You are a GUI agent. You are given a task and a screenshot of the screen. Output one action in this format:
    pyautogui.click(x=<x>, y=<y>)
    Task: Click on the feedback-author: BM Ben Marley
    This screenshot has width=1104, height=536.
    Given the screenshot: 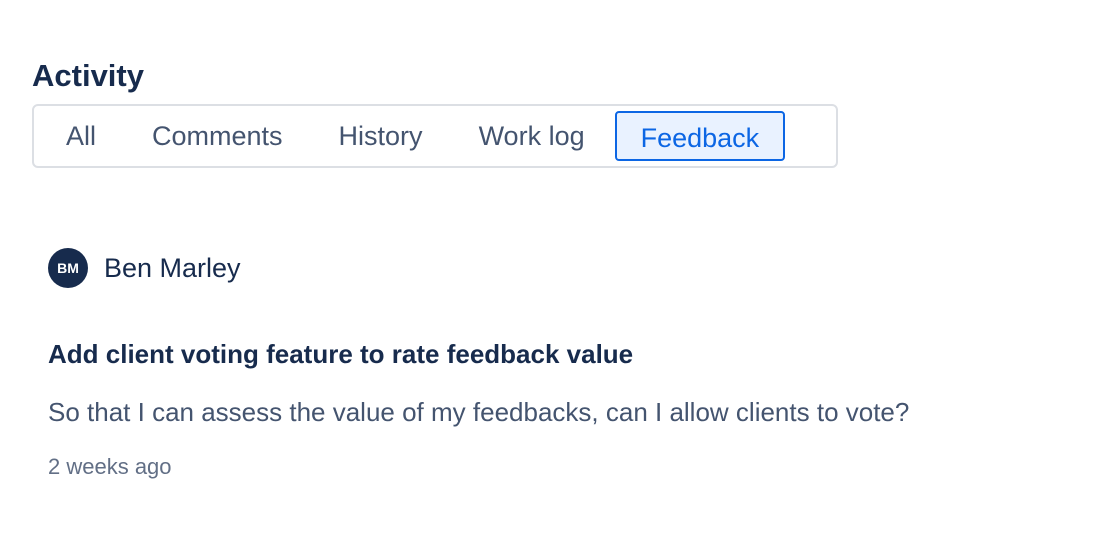 What is the action you would take?
    pyautogui.click(x=144, y=268)
    